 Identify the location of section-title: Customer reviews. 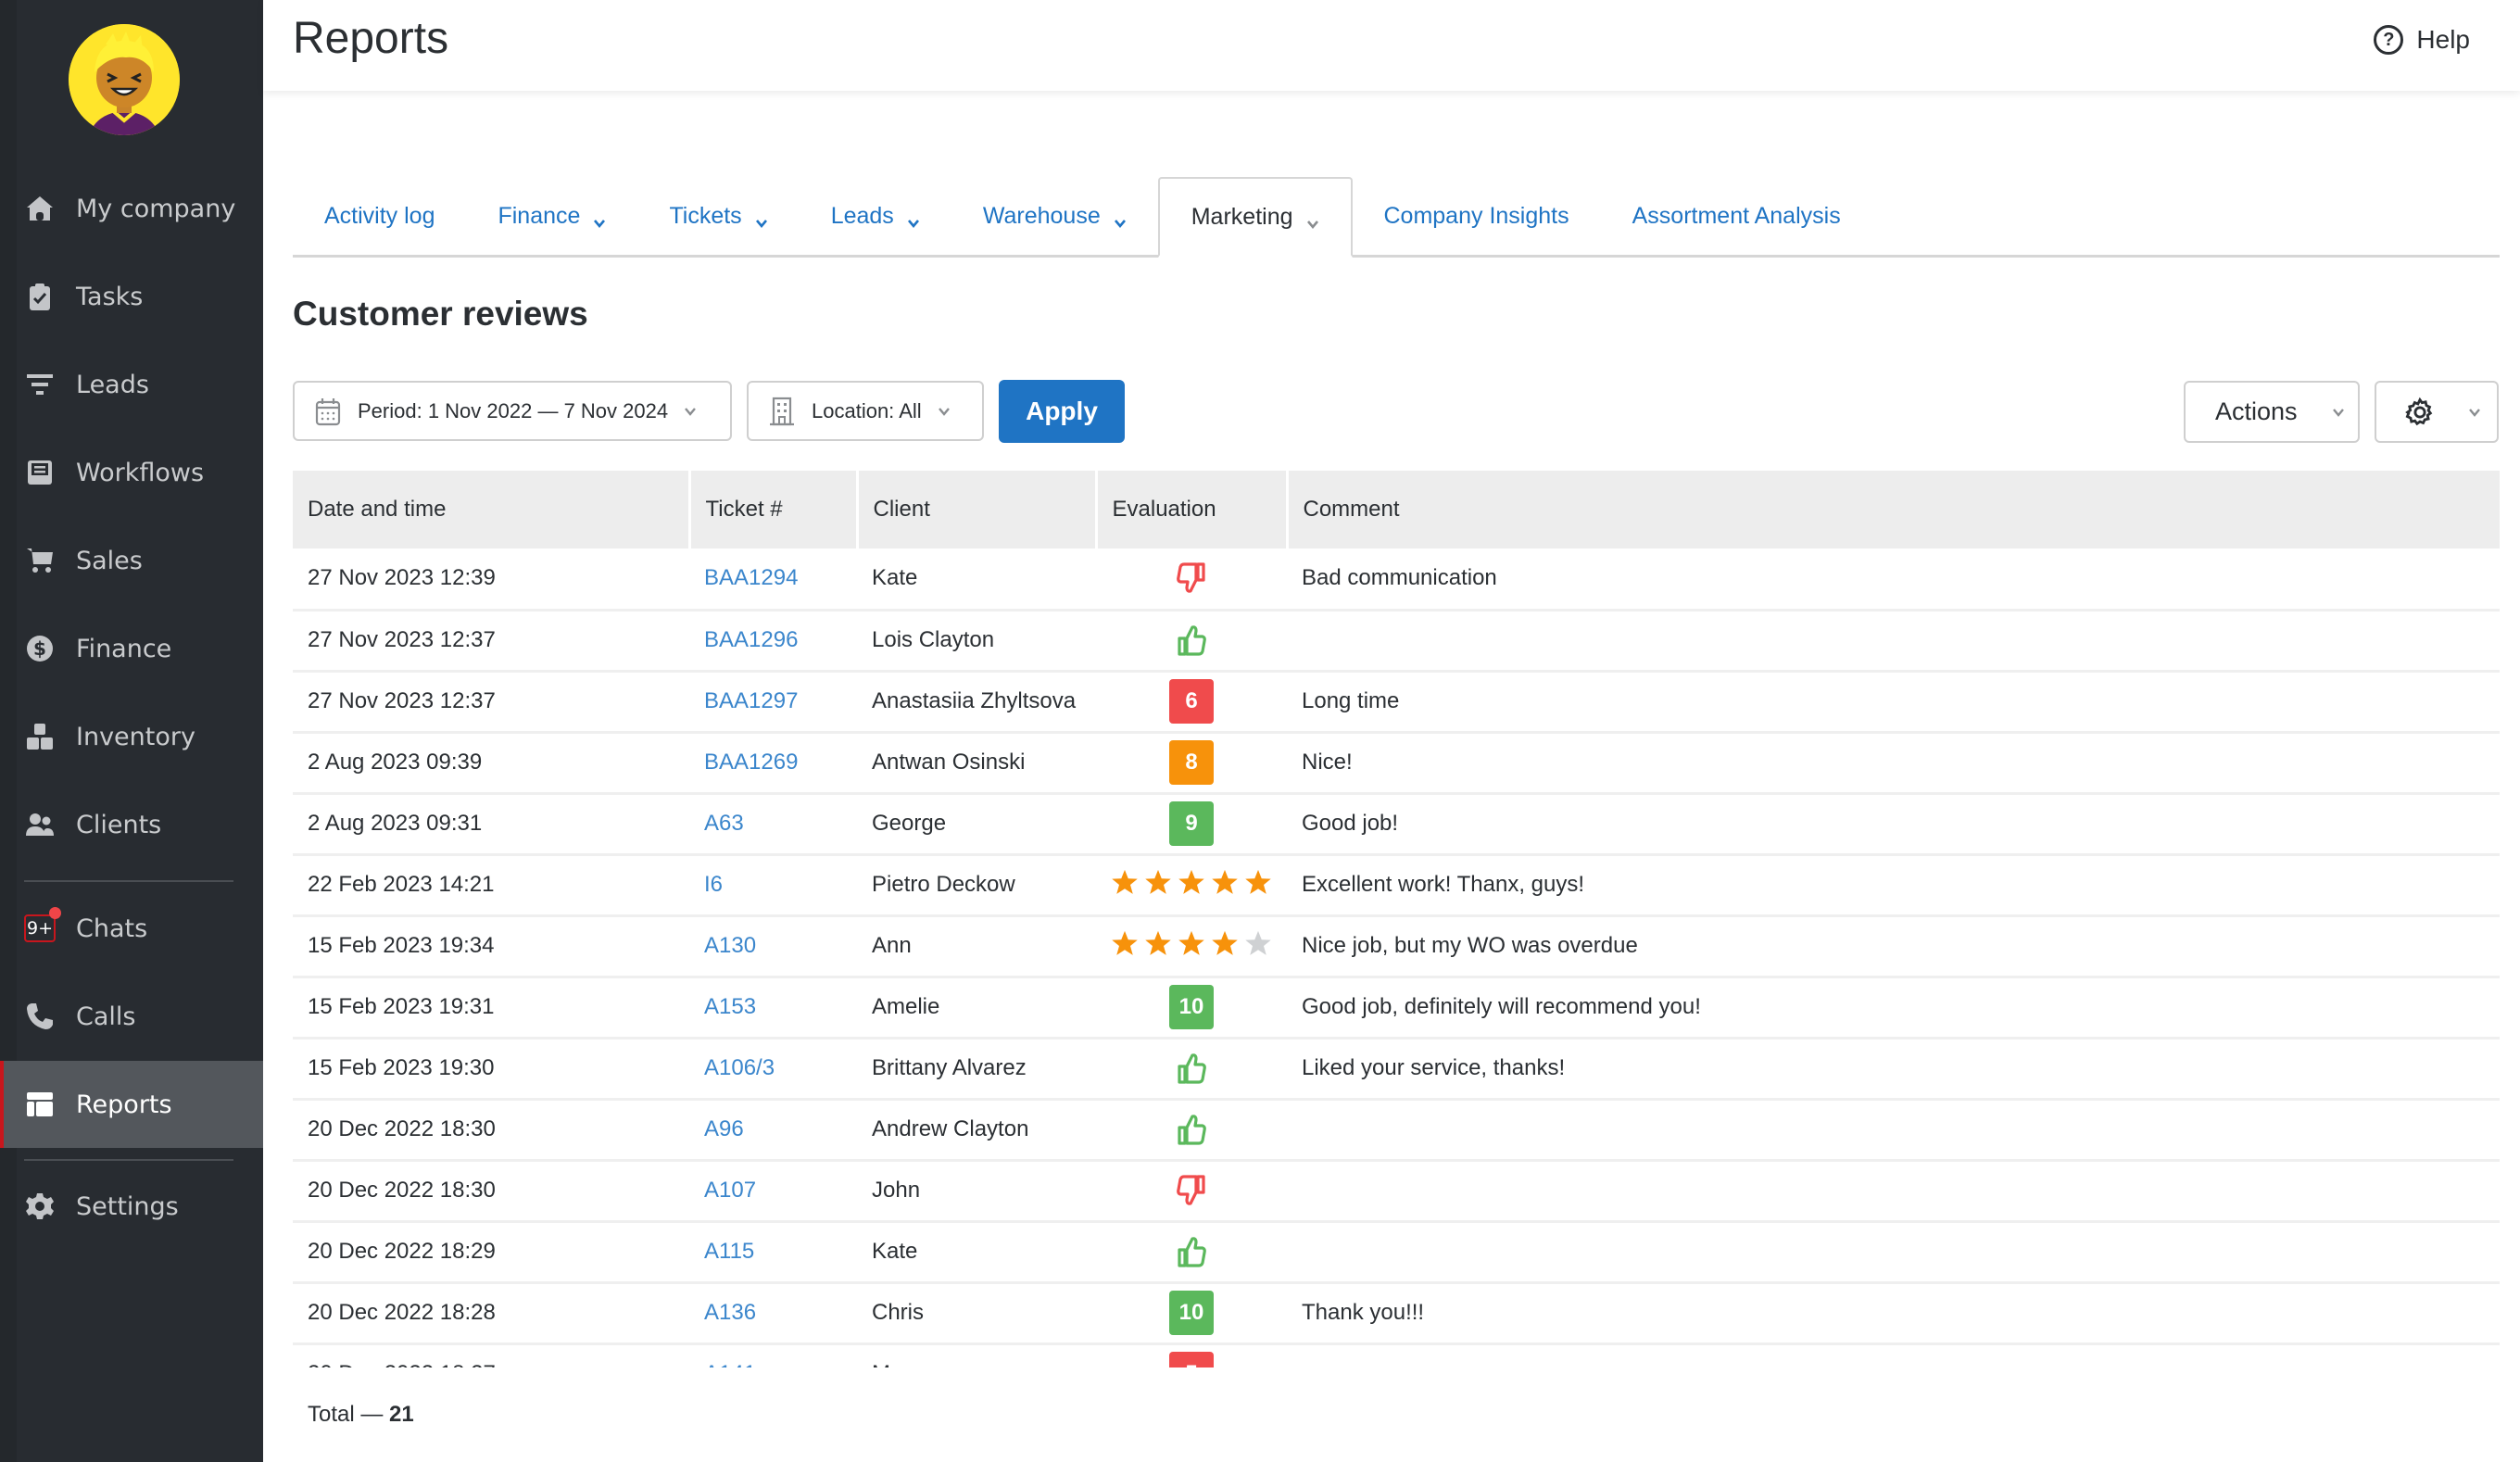
(440, 314).